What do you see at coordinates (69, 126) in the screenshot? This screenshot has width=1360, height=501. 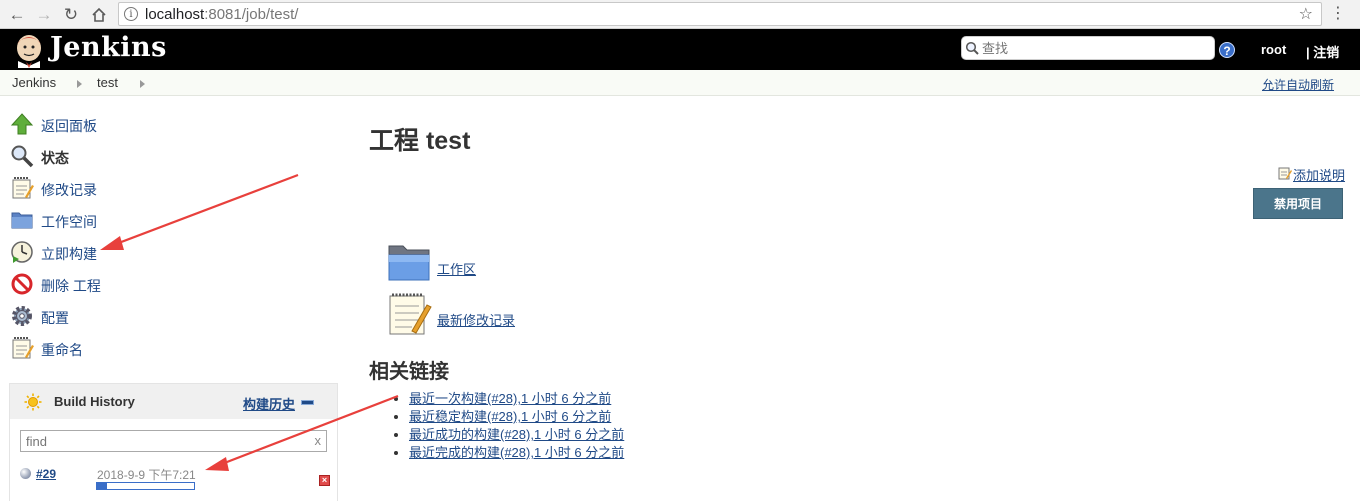 I see `task-label: 返回面板` at bounding box center [69, 126].